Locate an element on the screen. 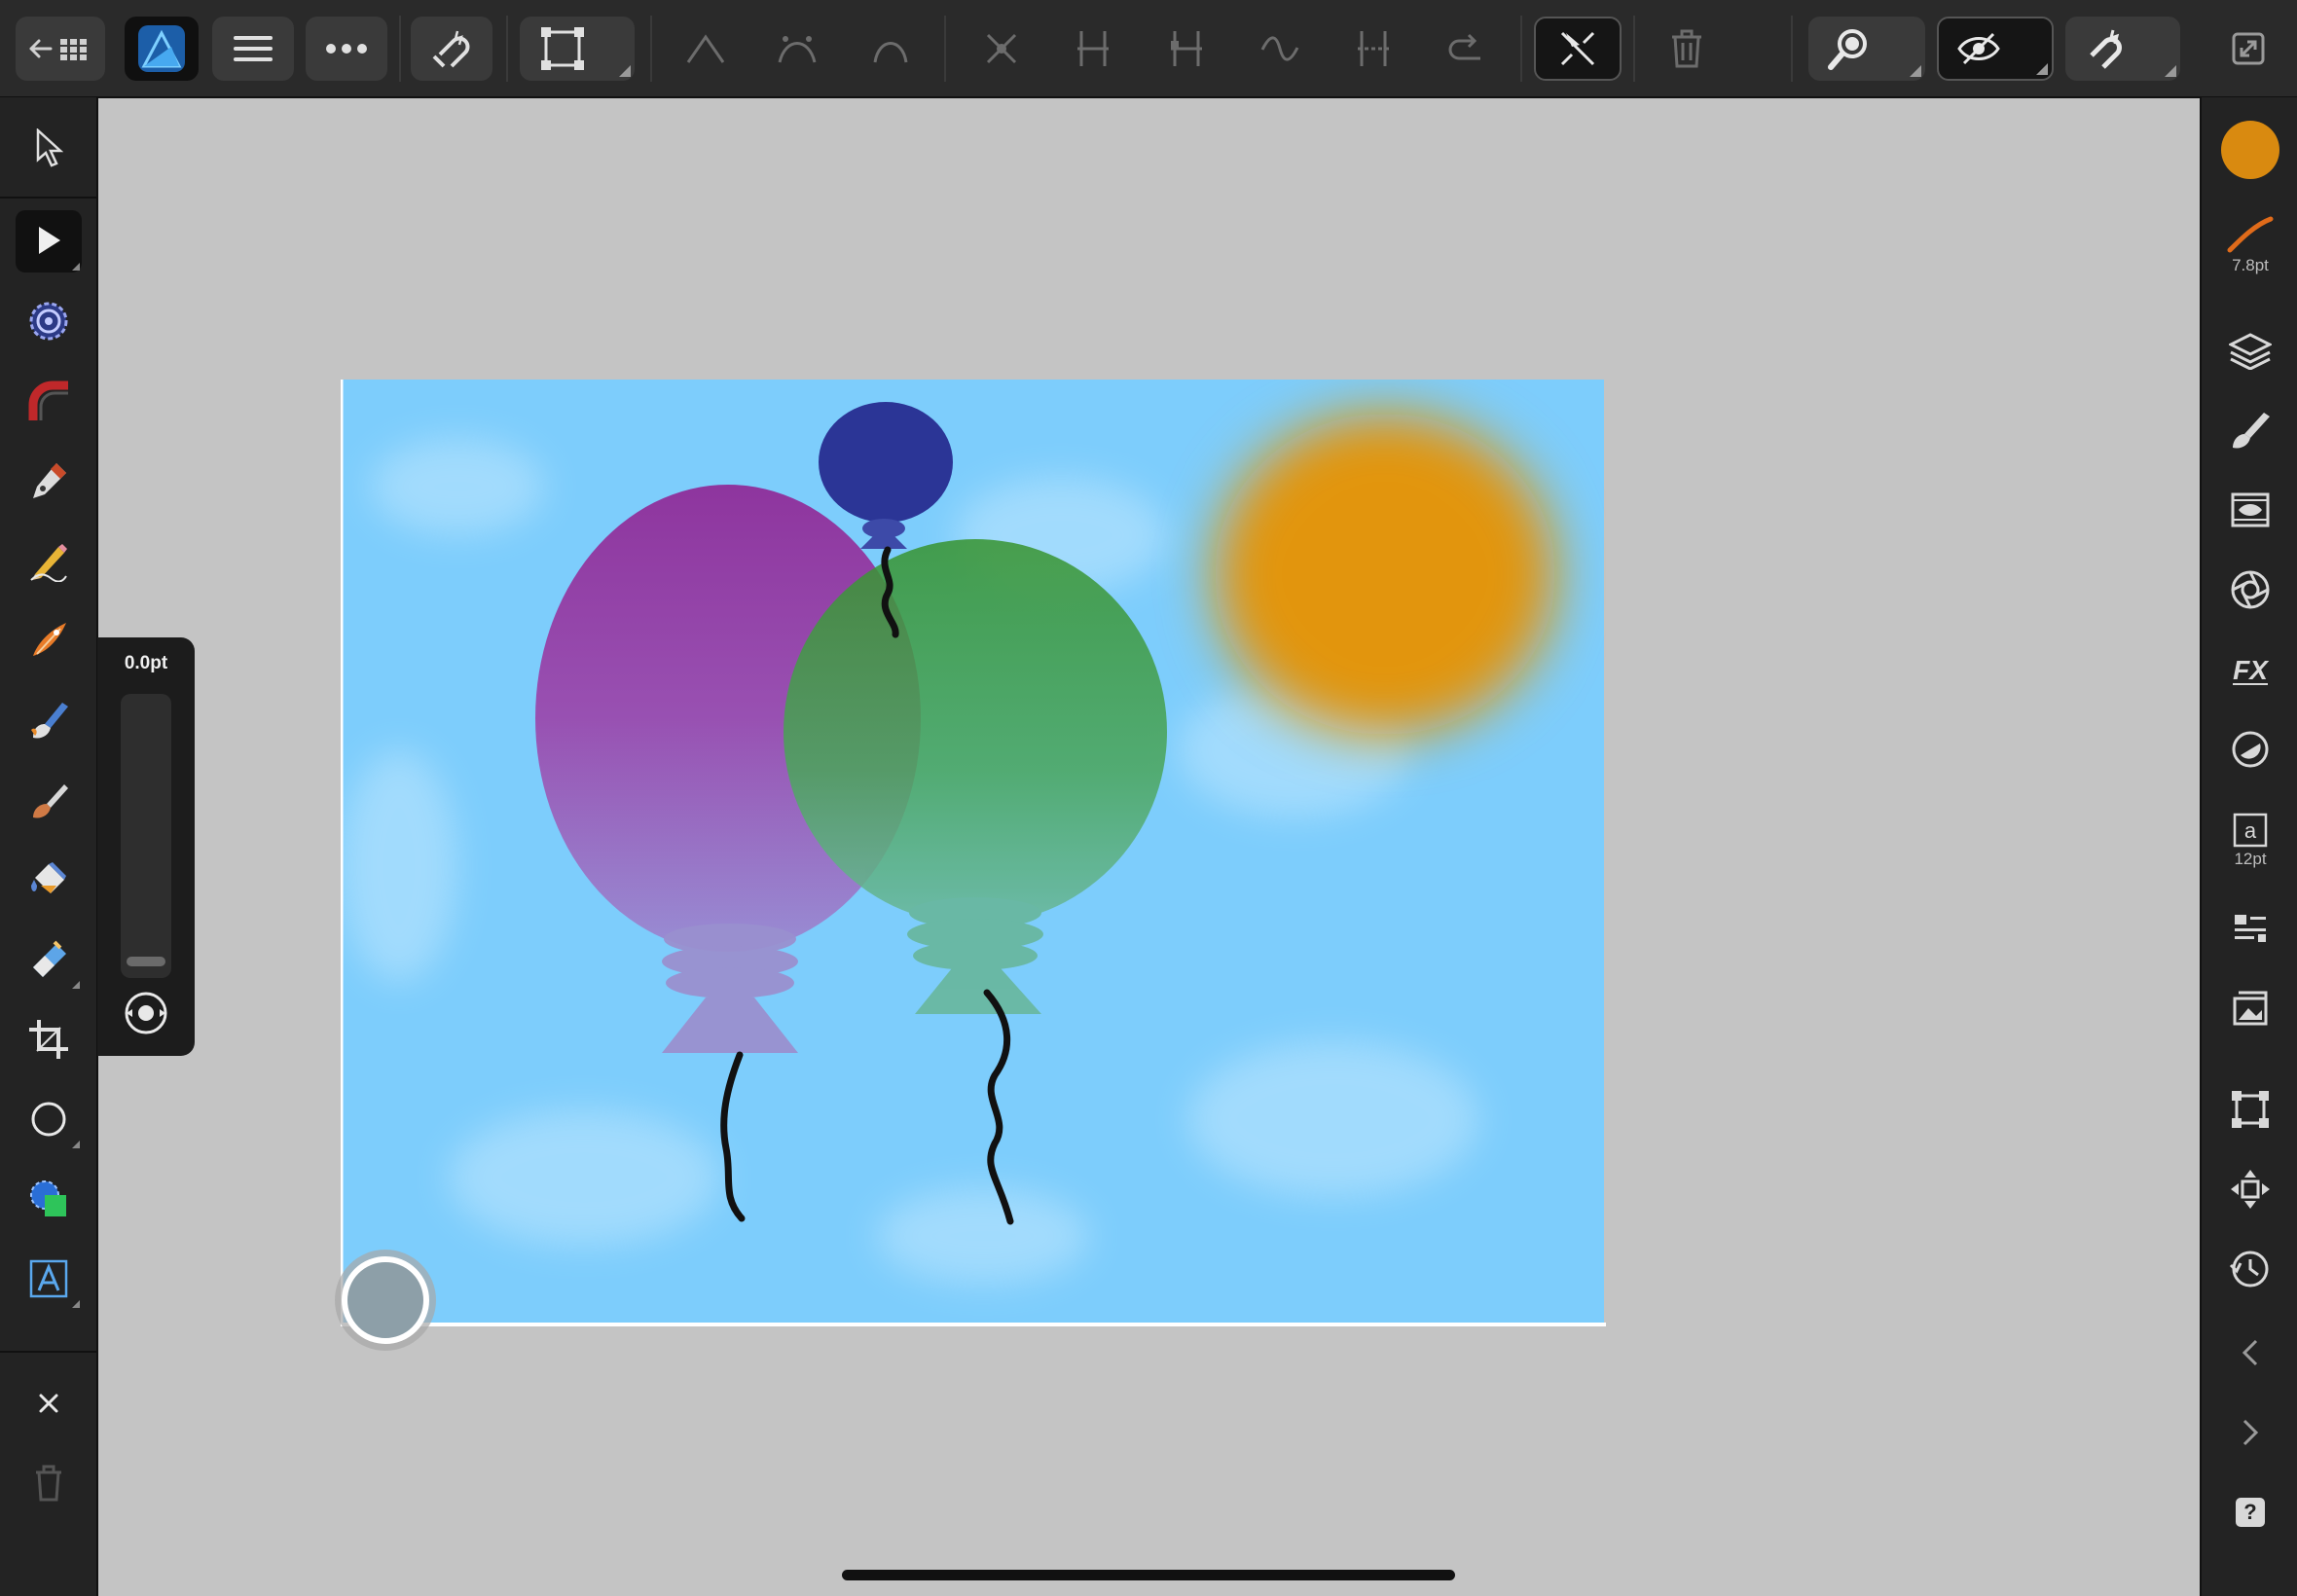 This screenshot has width=2297, height=1596. move-tool-button is located at coordinates (49, 148).